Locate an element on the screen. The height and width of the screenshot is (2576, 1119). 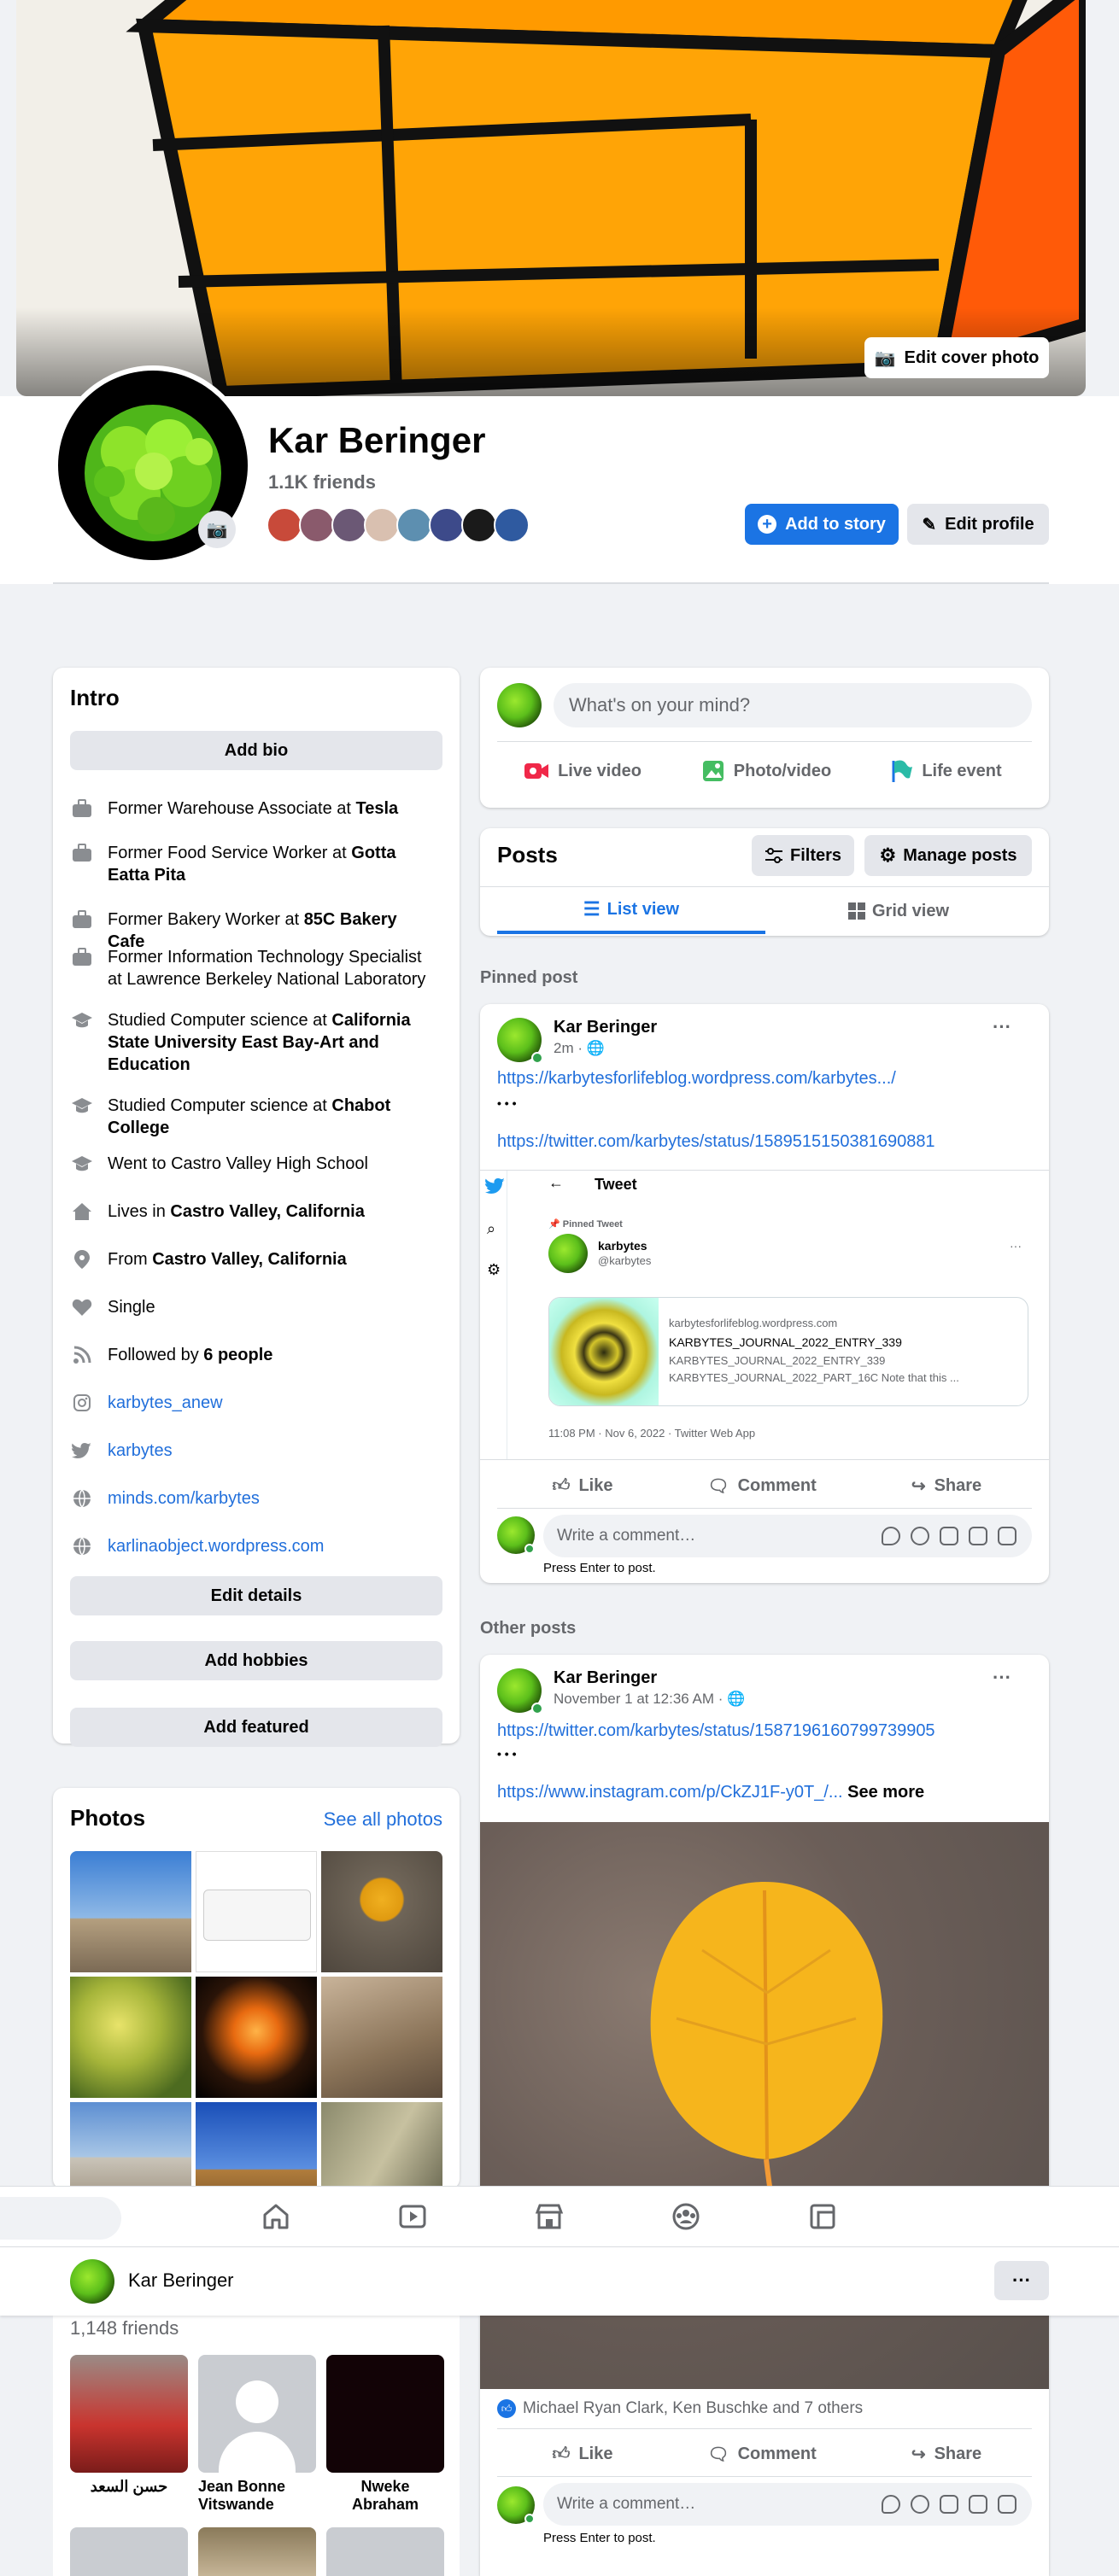
friend-name: حسن السعد is located at coordinates (129, 2487).